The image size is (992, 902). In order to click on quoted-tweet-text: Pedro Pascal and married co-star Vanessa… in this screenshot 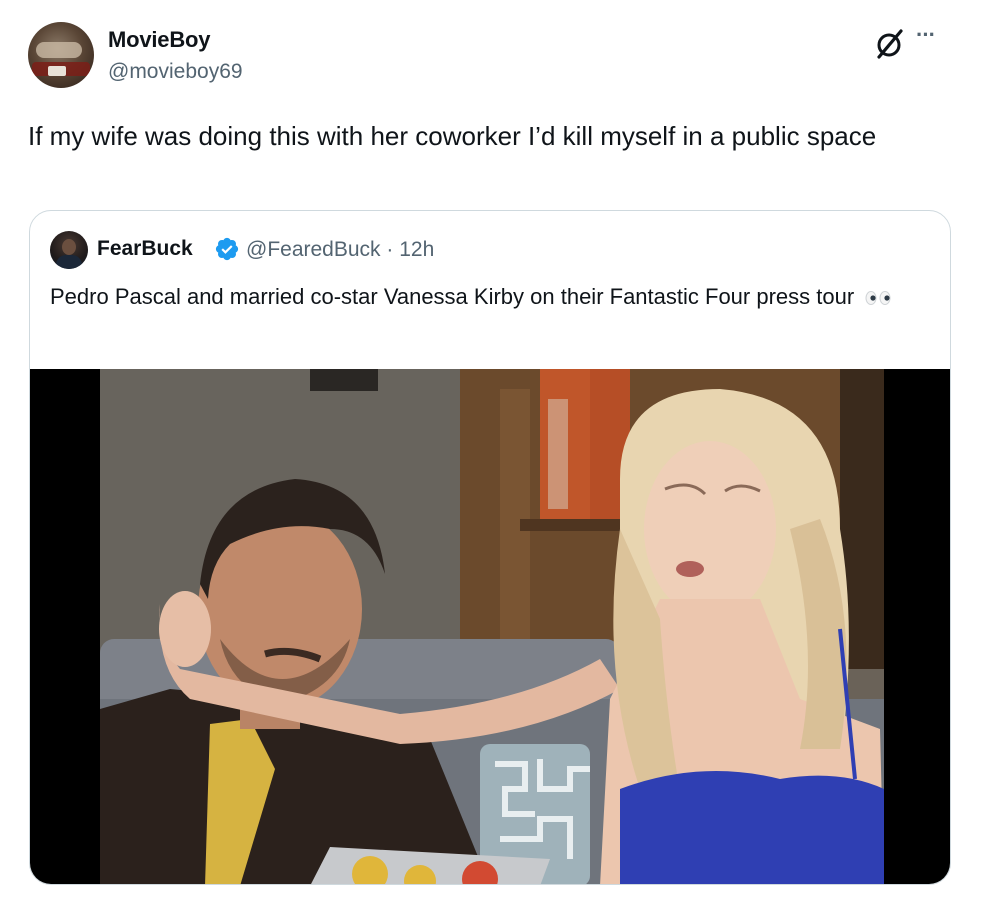, I will do `click(490, 296)`.